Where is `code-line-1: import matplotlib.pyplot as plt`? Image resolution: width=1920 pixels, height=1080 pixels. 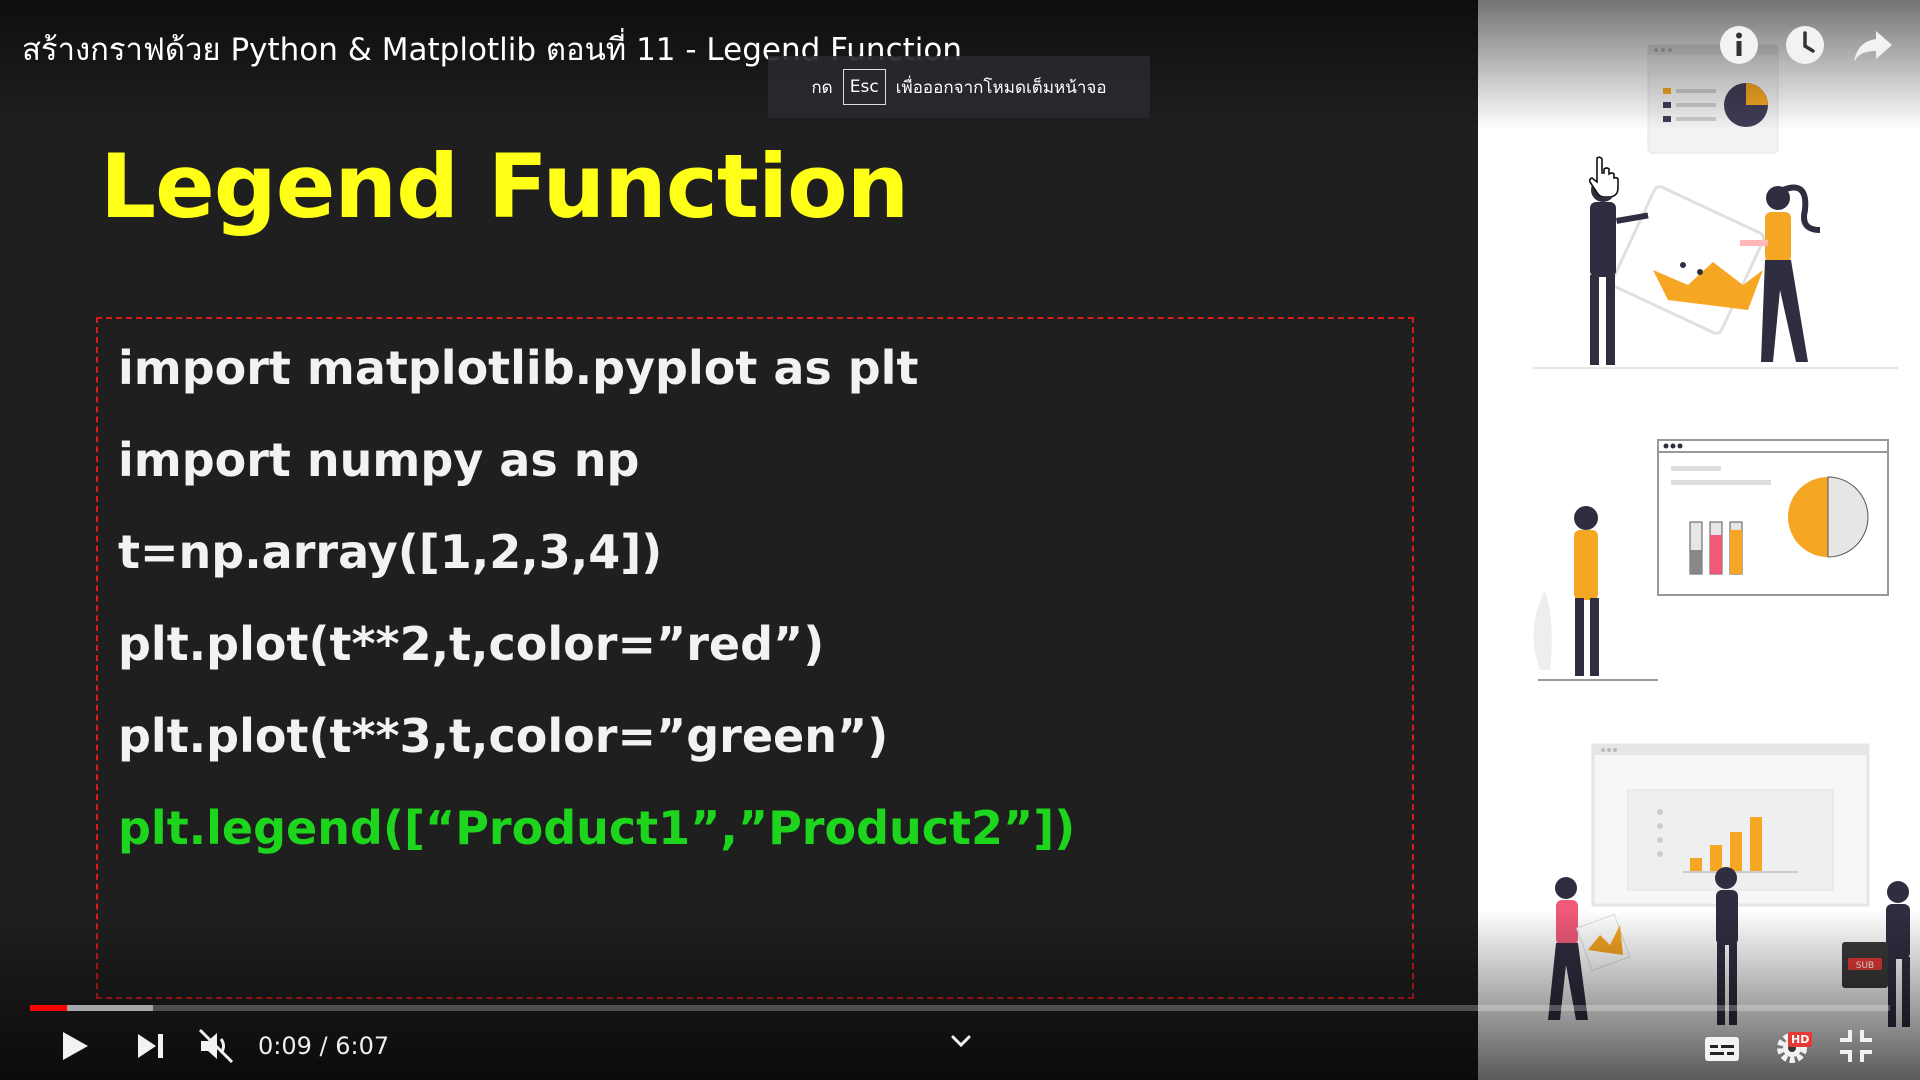 code-line-1: import matplotlib.pyplot as plt is located at coordinates (518, 368).